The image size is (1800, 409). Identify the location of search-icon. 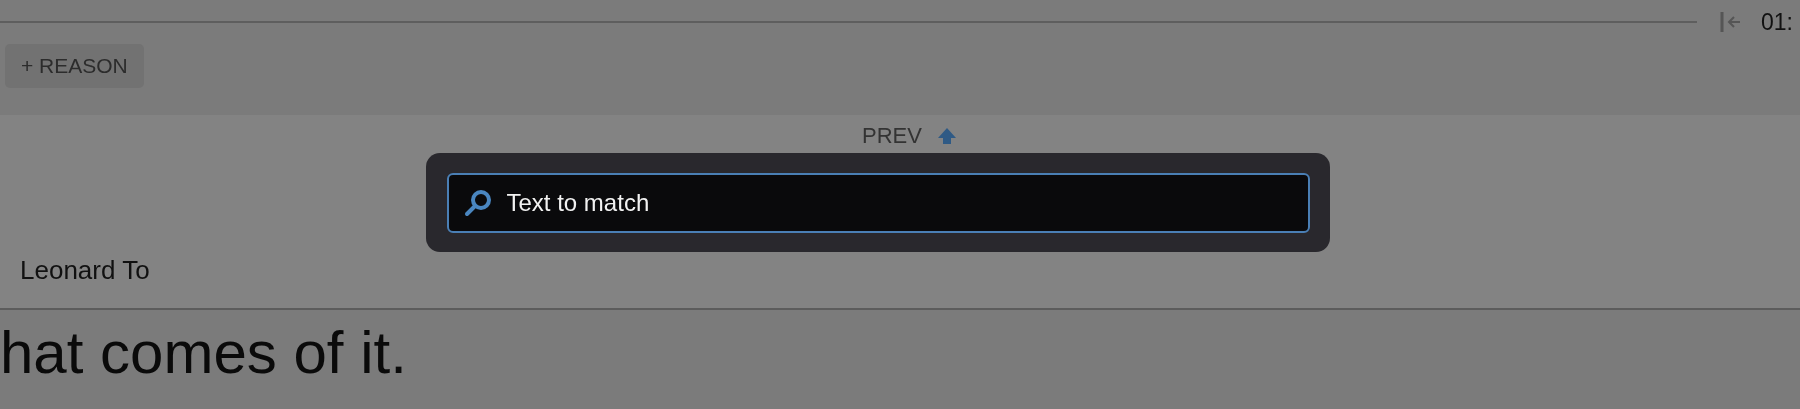
(477, 202).